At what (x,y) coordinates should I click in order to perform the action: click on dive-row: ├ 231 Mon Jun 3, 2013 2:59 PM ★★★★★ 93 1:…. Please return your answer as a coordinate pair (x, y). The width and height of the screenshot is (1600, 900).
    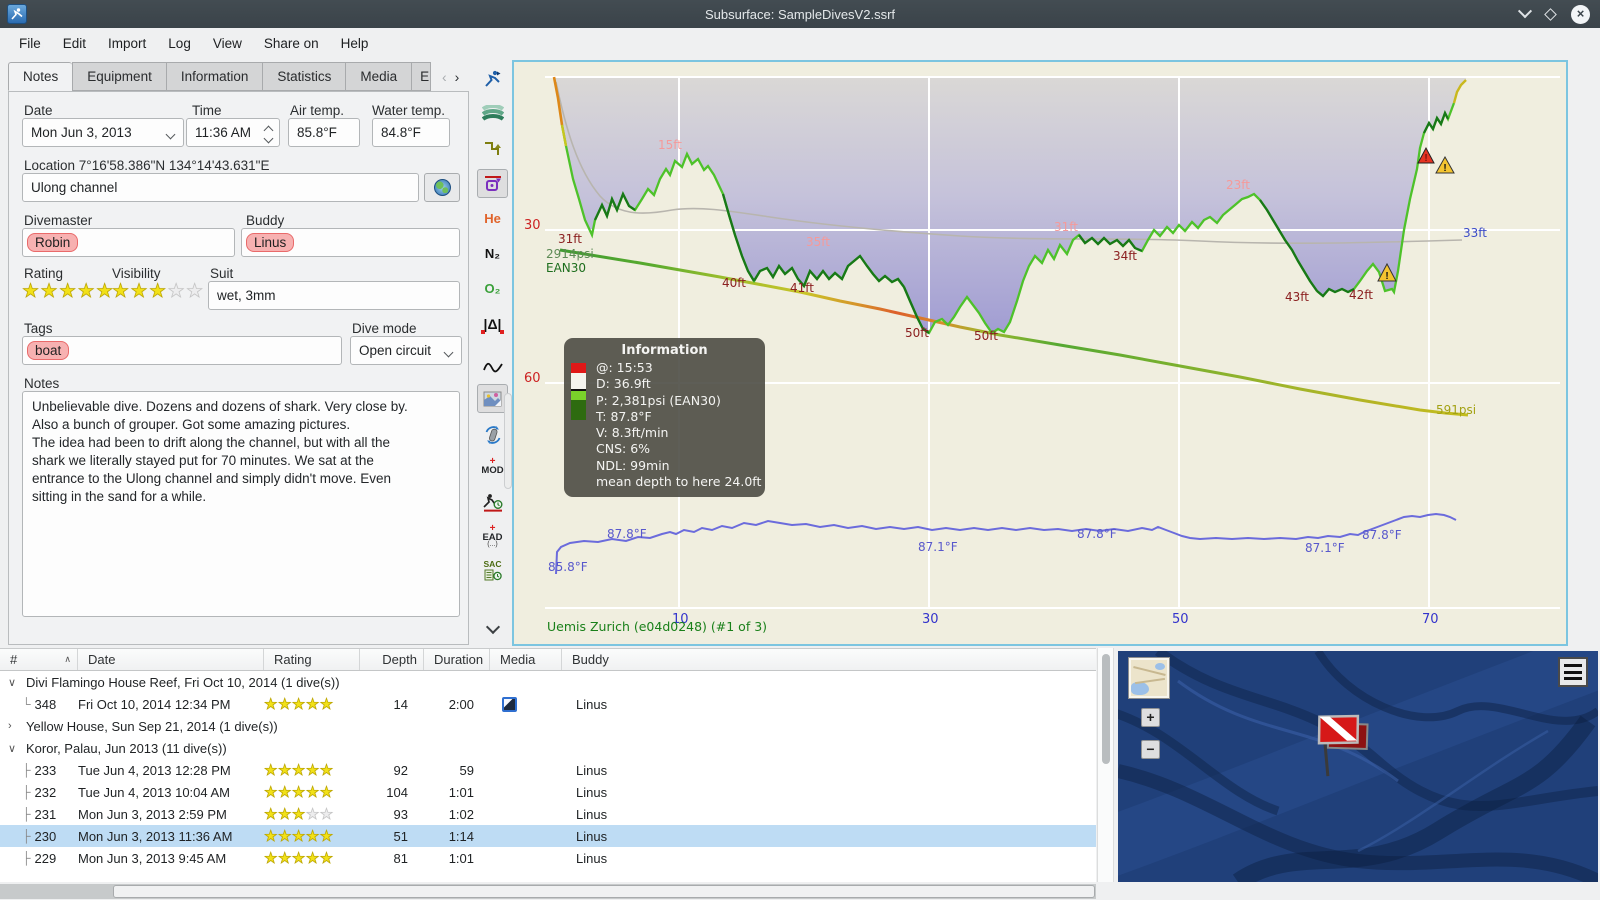
    Looking at the image, I should click on (548, 814).